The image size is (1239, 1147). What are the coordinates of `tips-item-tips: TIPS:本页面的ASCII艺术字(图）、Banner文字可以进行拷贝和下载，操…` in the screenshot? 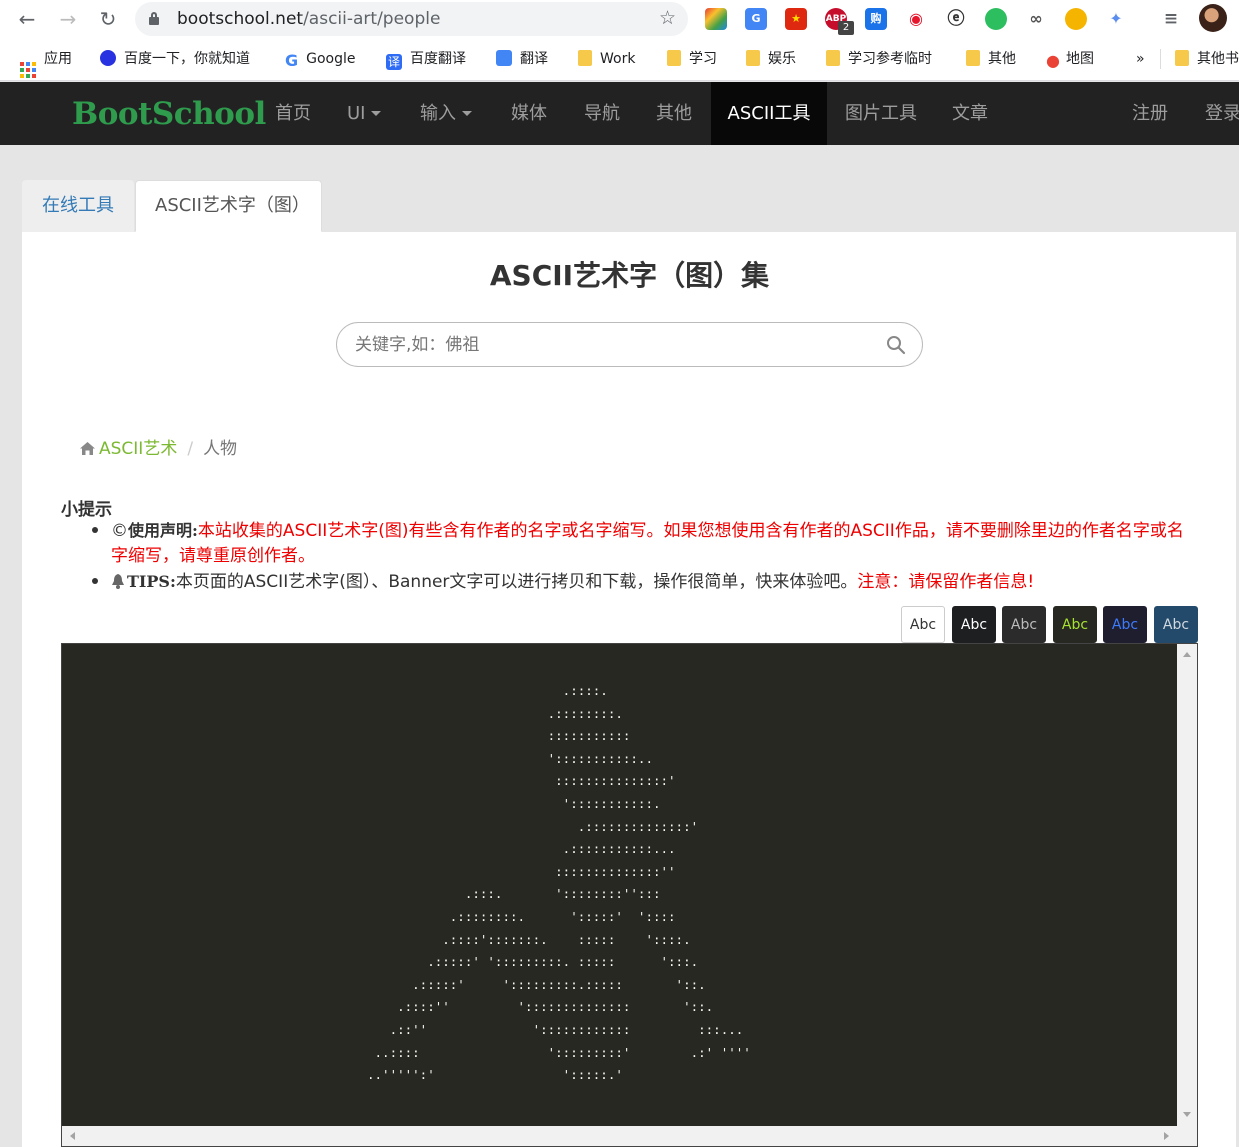 It's located at (642, 583).